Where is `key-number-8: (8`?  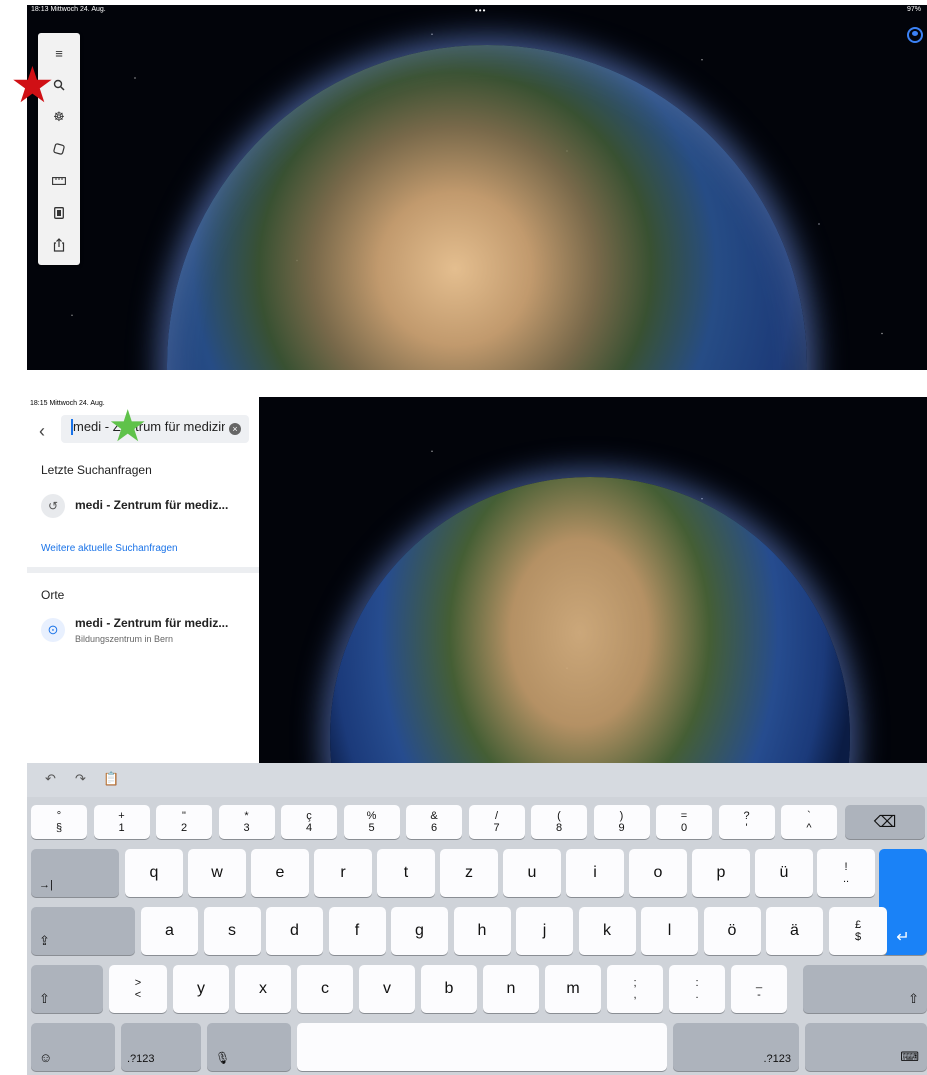
key-number-8: (8 is located at coordinates (559, 822).